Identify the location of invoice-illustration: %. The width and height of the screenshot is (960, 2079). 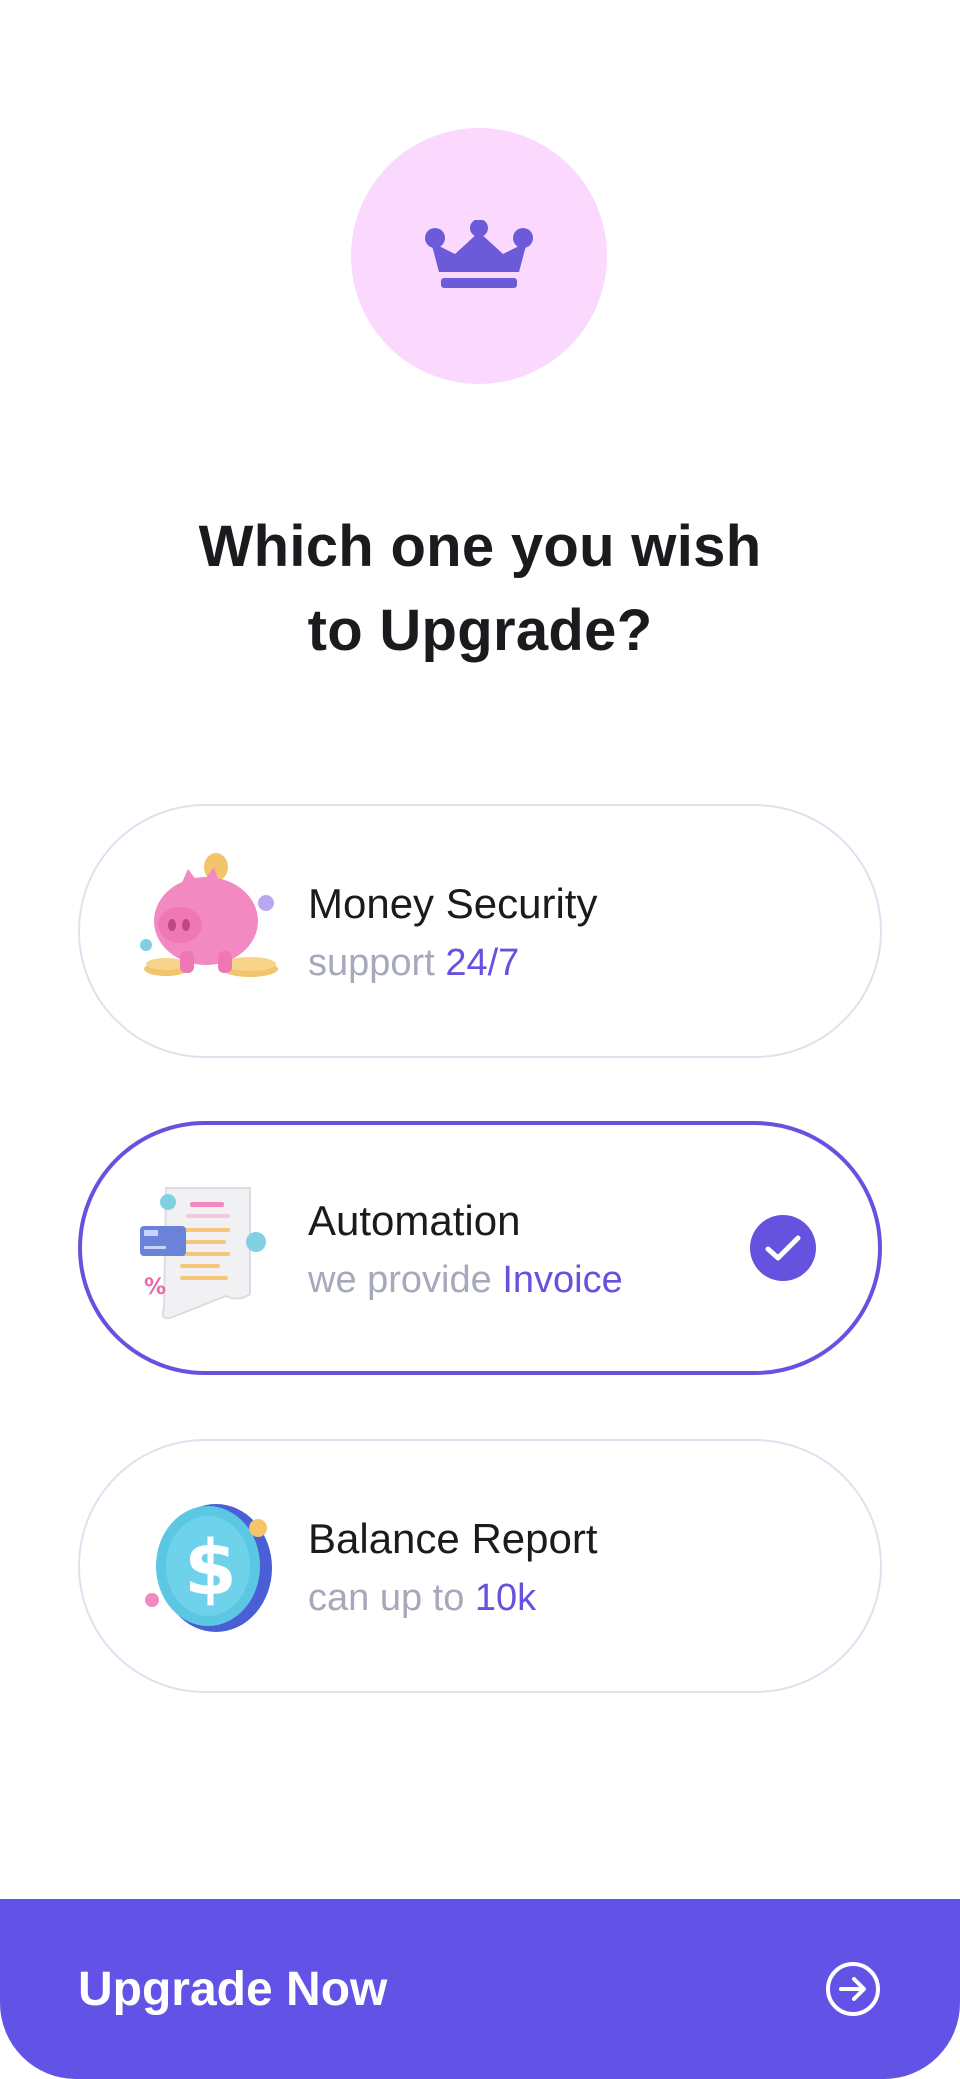
(203, 1253).